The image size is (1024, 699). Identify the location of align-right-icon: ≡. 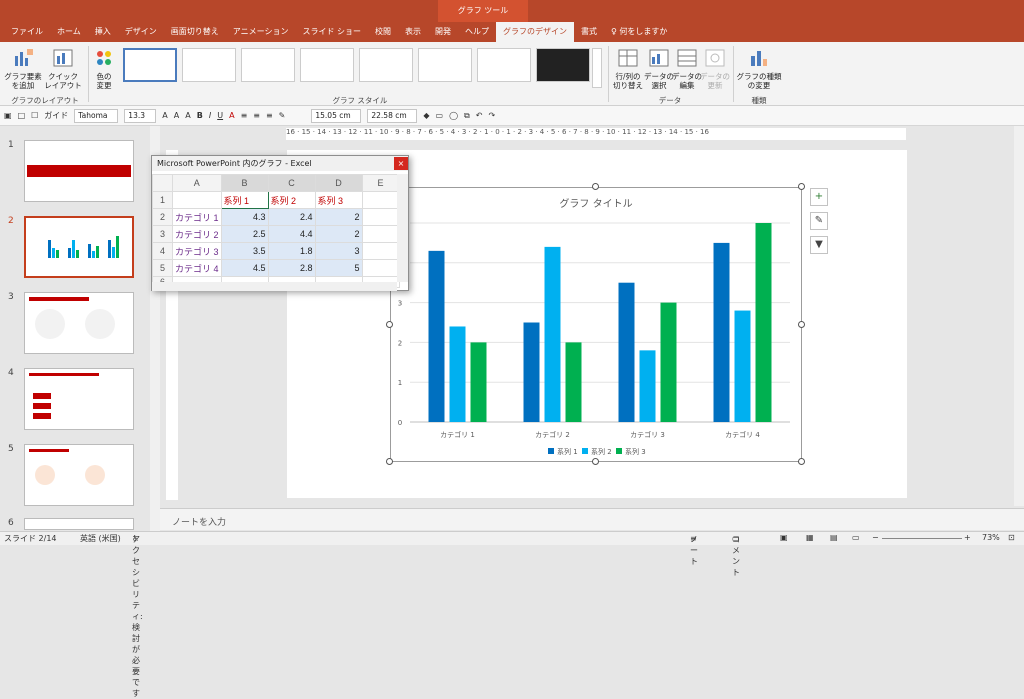
(269, 115).